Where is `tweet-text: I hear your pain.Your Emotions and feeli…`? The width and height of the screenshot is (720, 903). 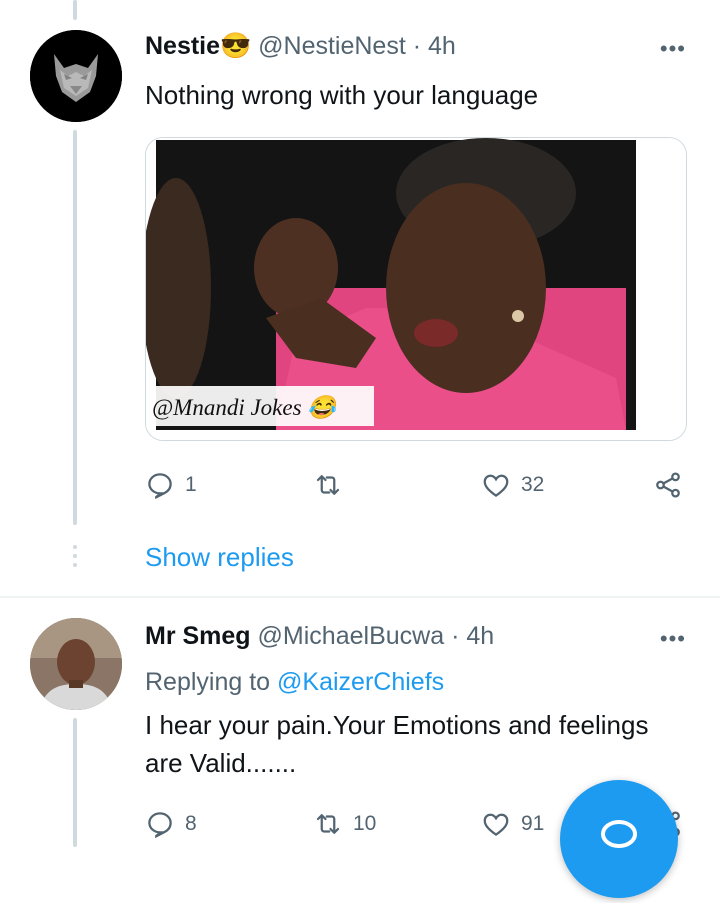
tweet-text: I hear your pain.Your Emotions and feeli… is located at coordinates (396, 744).